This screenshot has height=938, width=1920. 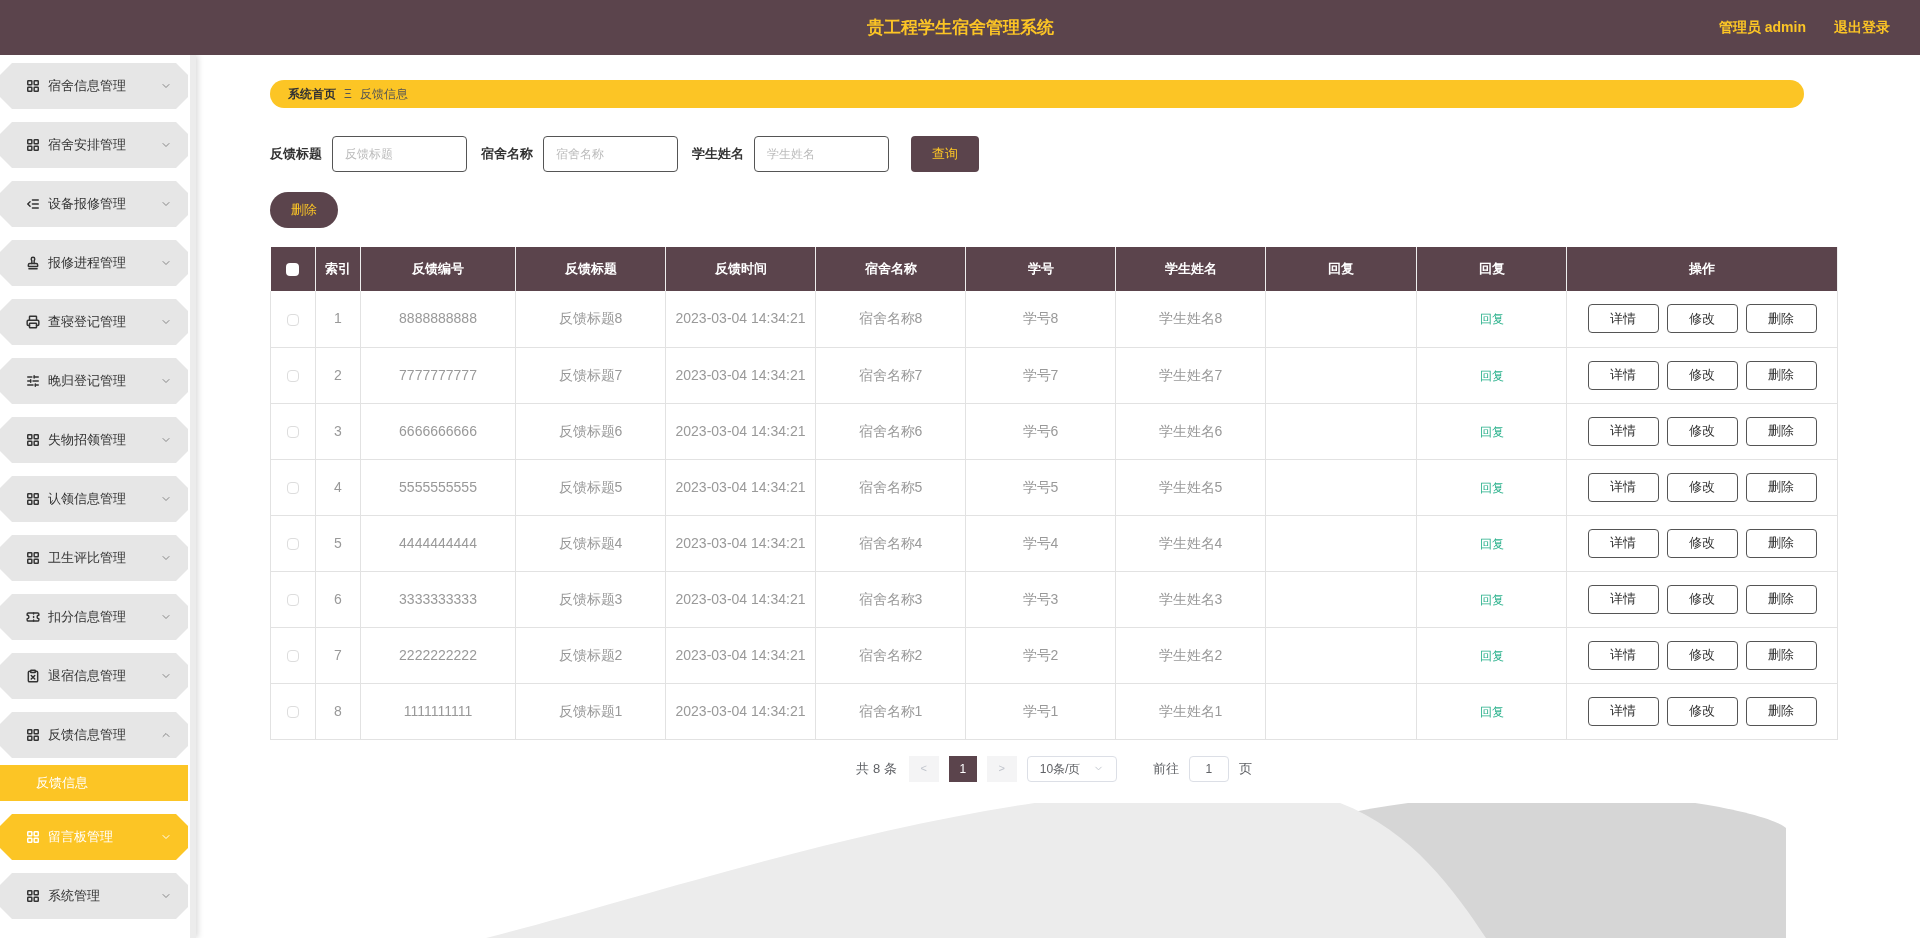 I want to click on table-cell: 学生姓名4, so click(x=1190, y=542).